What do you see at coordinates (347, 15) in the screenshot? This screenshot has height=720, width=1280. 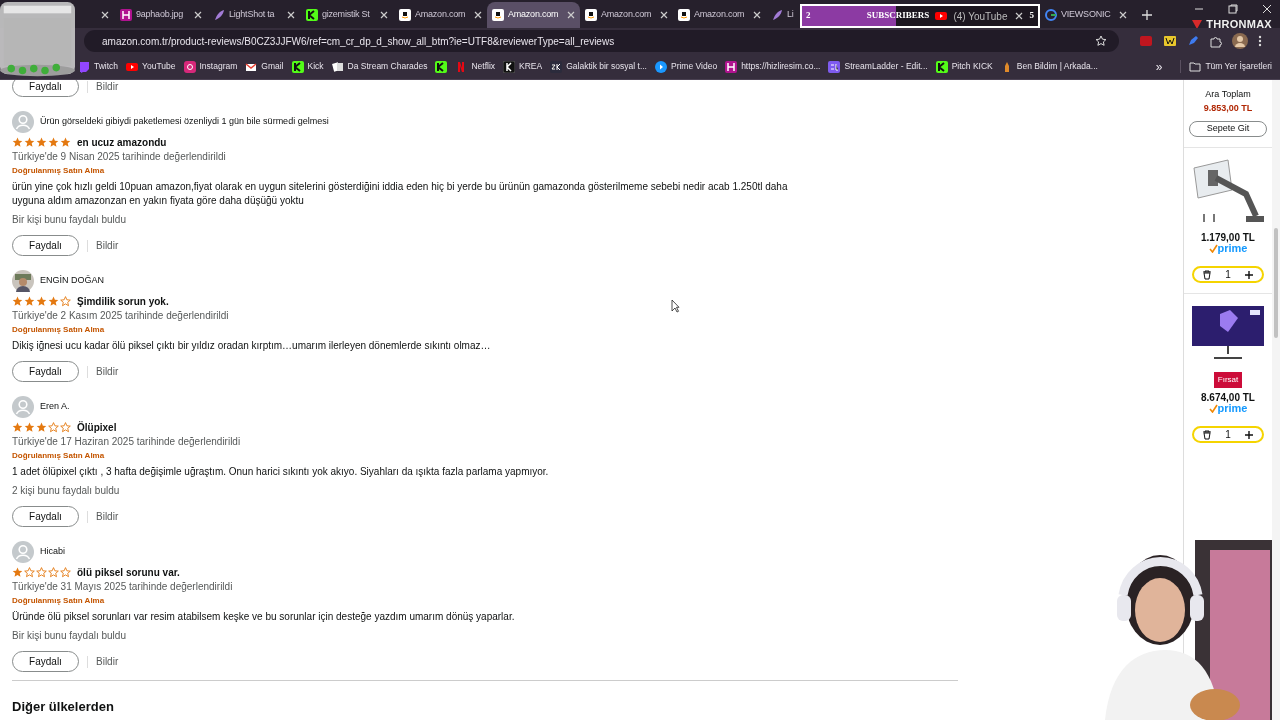 I see `browser-tab: gizemistik St` at bounding box center [347, 15].